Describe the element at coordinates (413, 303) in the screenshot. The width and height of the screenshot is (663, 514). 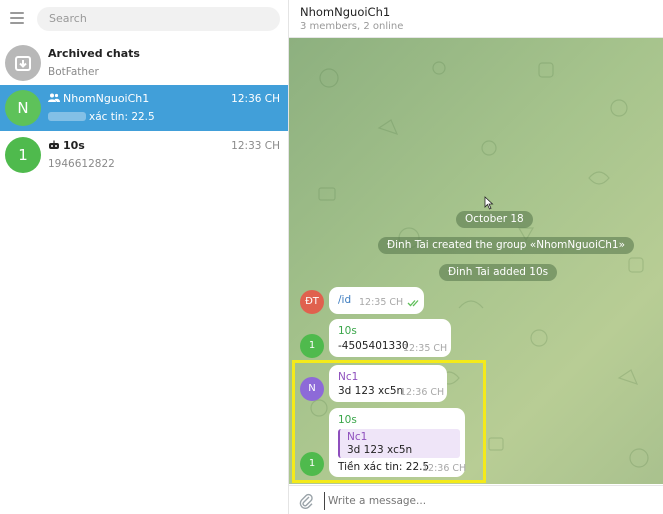
I see `read-checkmarks-icon` at that location.